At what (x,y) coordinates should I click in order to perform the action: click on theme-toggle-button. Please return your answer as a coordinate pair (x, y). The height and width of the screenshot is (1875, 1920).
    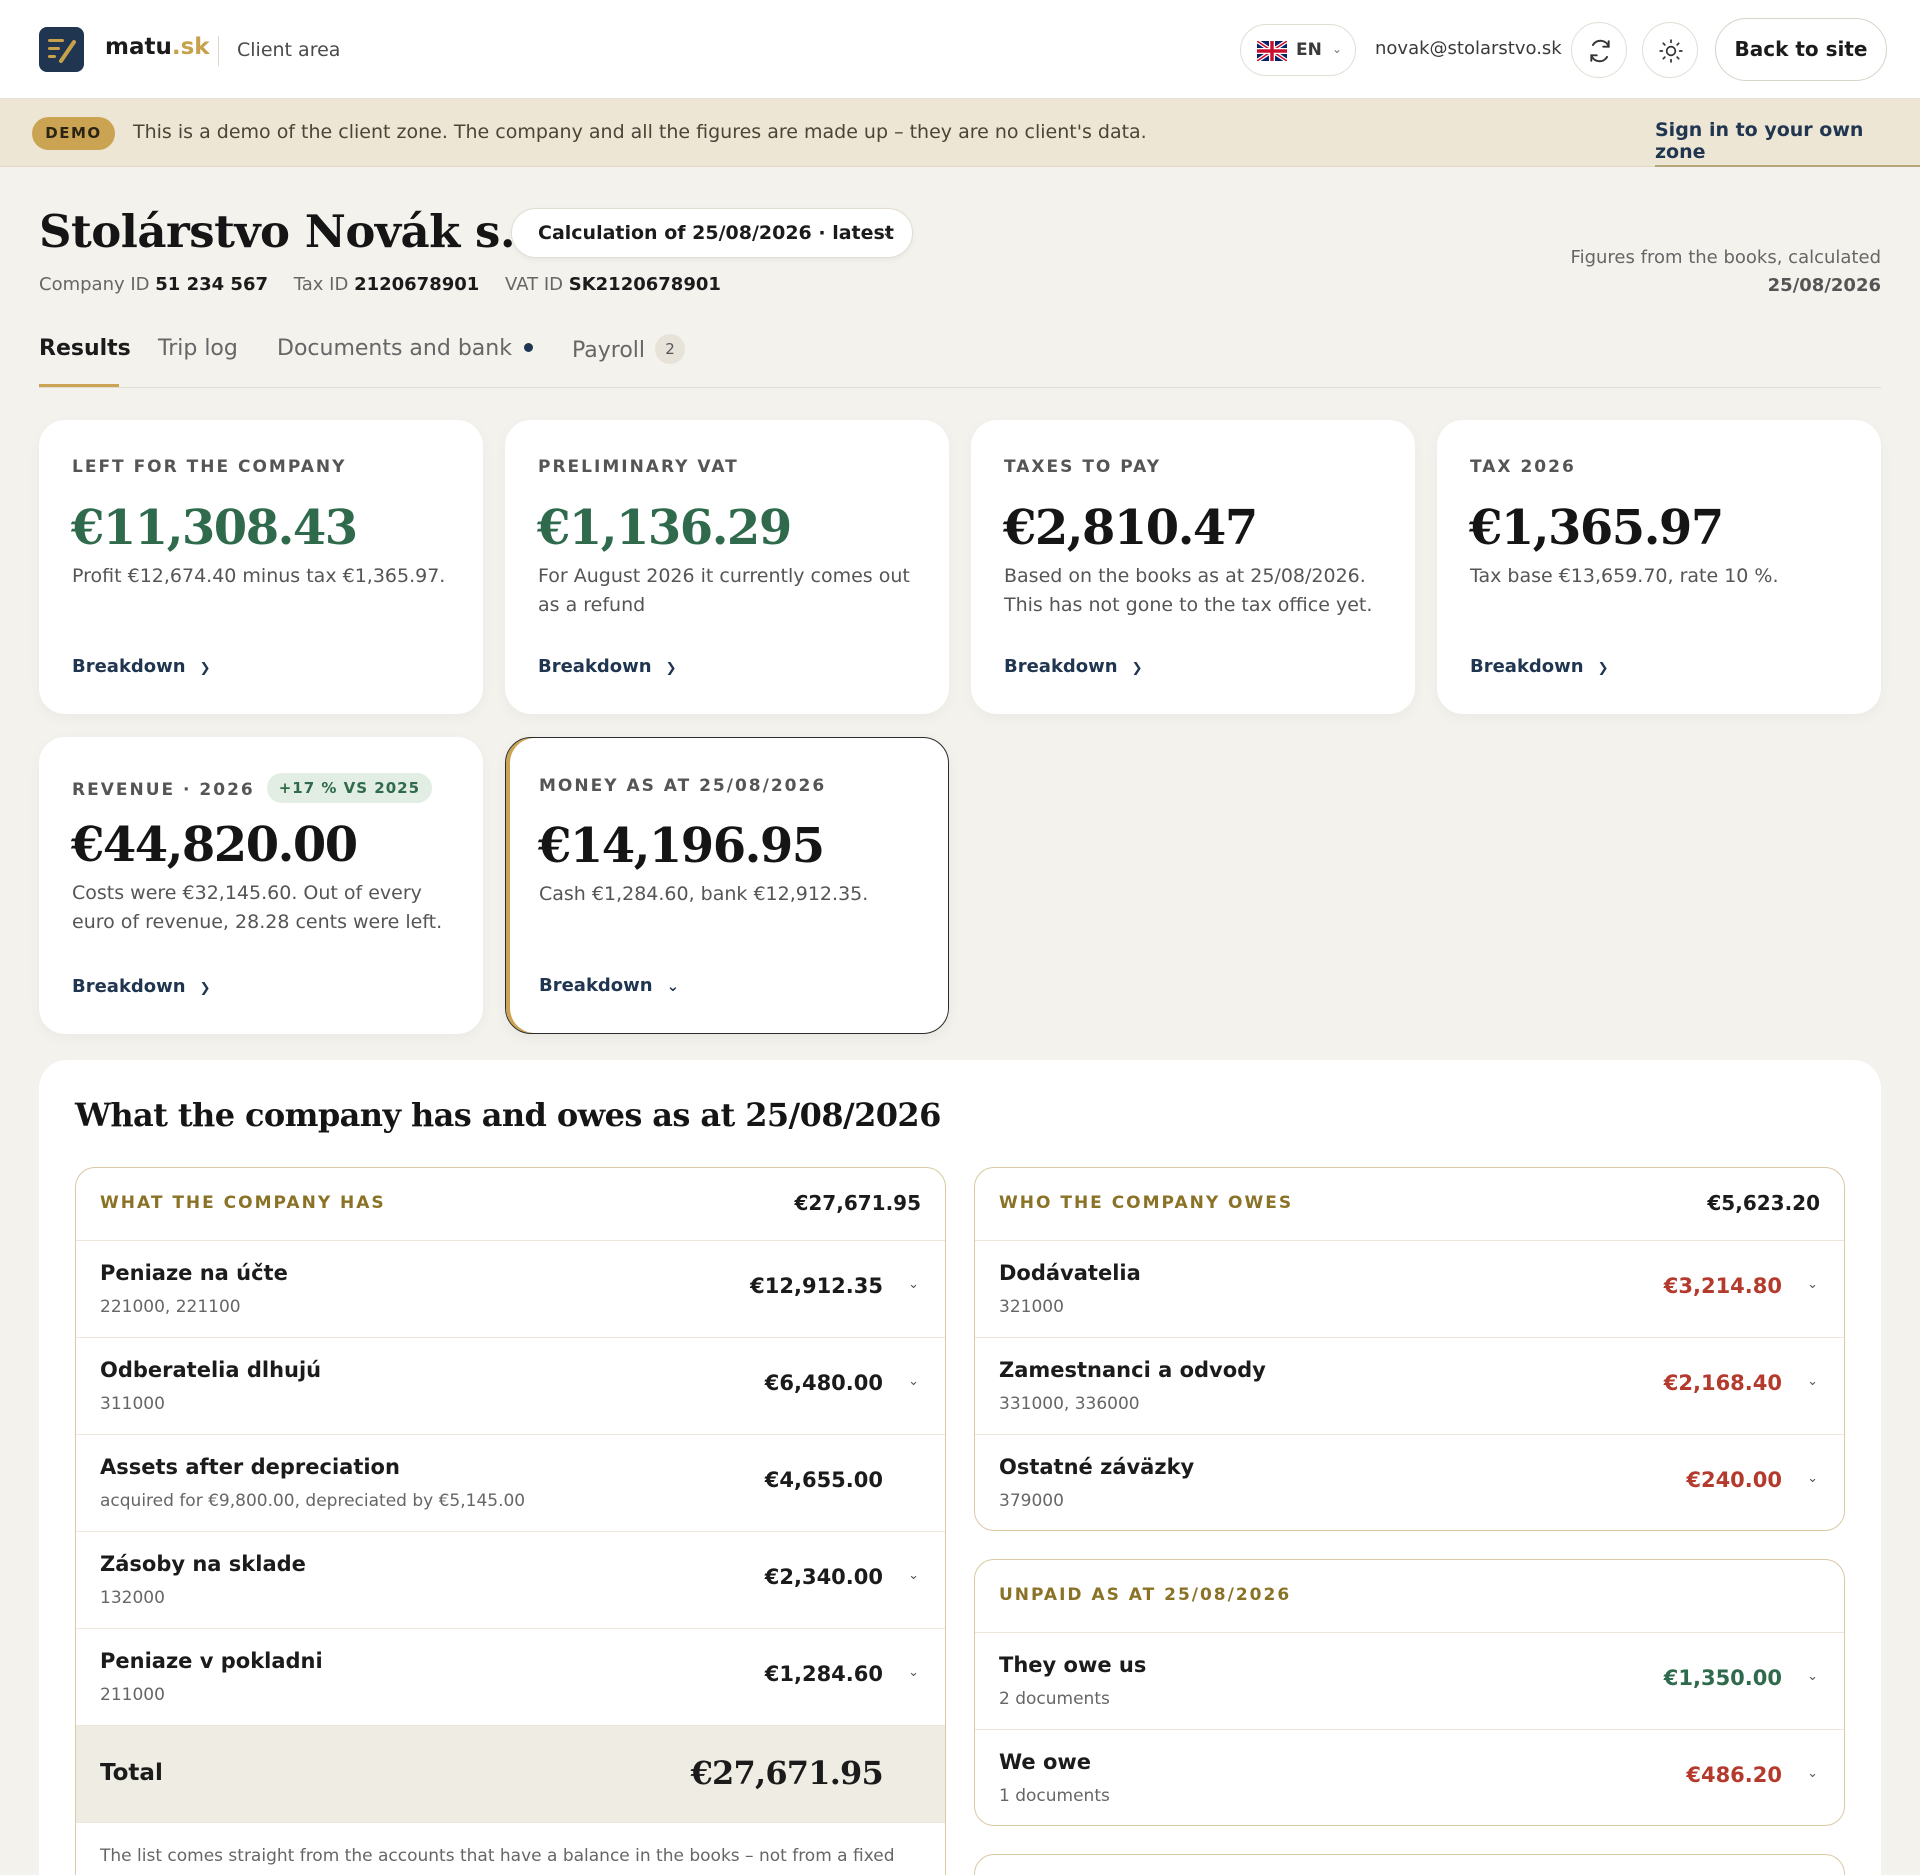
    Looking at the image, I should click on (1670, 50).